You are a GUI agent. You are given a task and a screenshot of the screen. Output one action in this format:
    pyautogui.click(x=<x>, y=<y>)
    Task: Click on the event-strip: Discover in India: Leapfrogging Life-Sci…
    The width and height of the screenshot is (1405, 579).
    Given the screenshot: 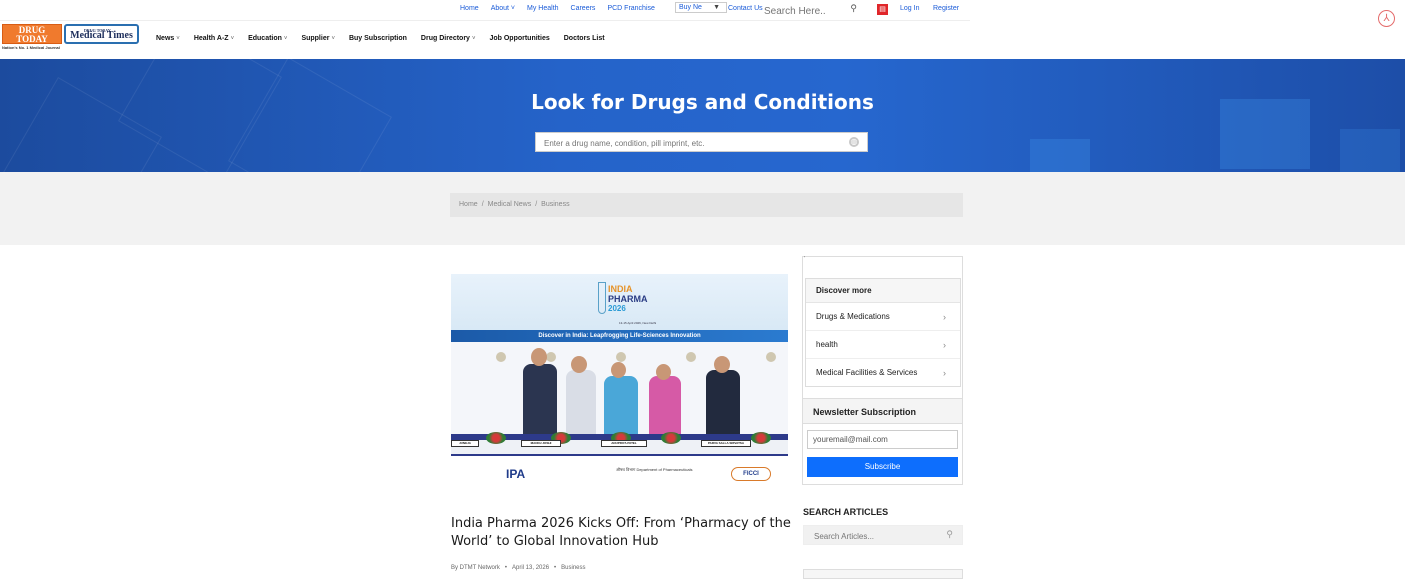 What is the action you would take?
    pyautogui.click(x=619, y=336)
    